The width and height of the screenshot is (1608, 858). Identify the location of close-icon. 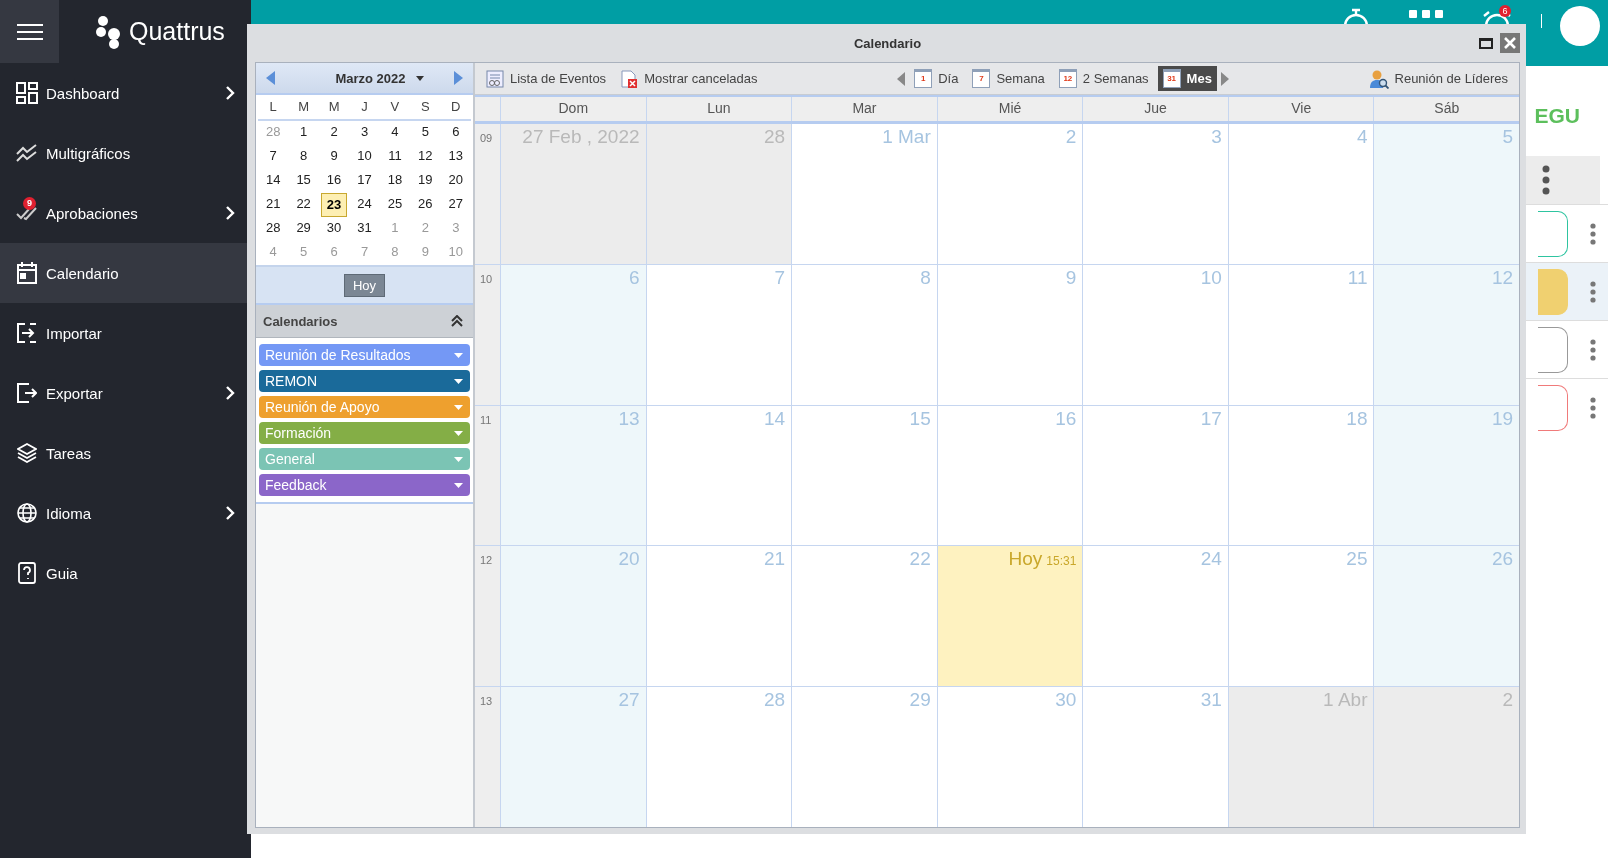
(1510, 43).